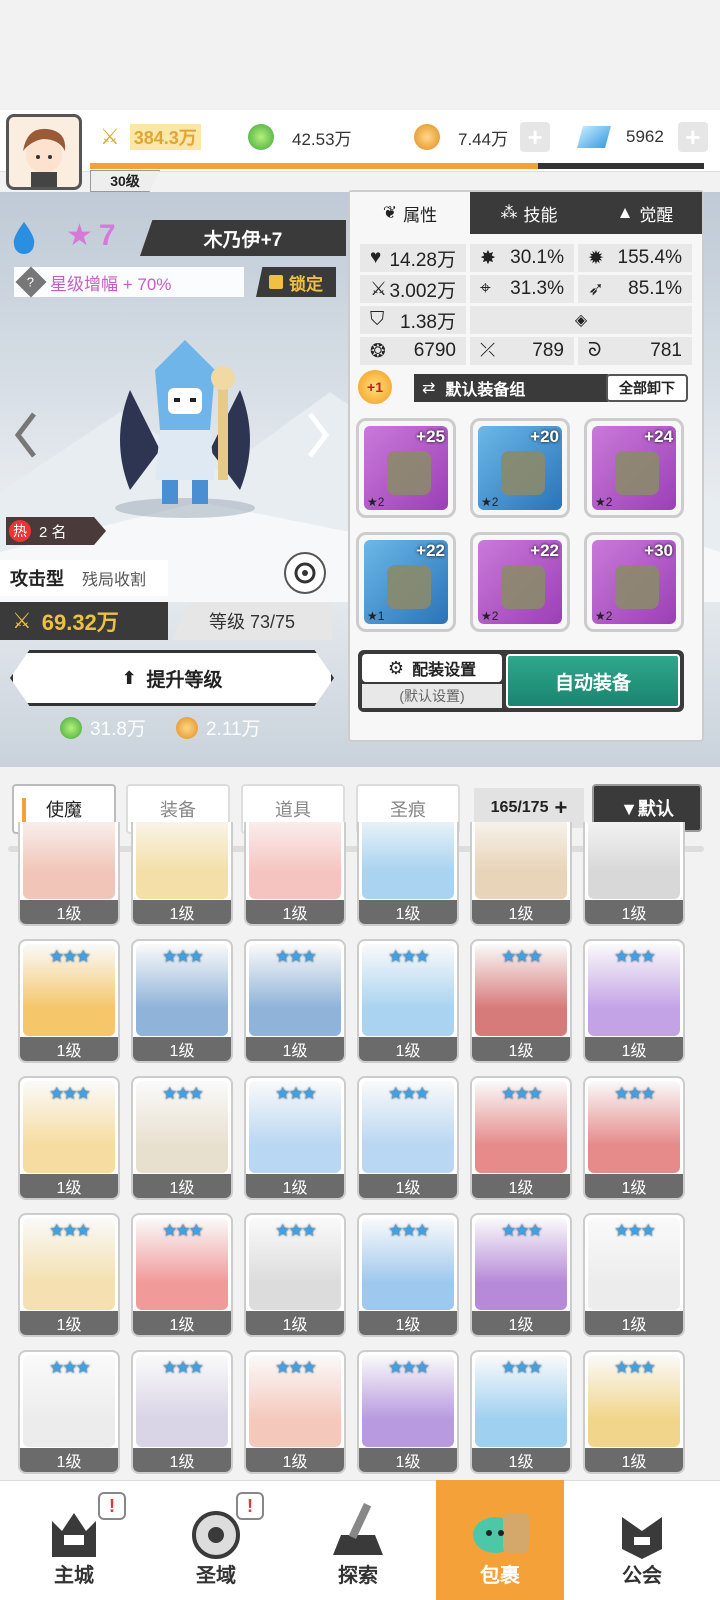  Describe the element at coordinates (523, 587) in the screenshot. I see `necklace-icon` at that location.